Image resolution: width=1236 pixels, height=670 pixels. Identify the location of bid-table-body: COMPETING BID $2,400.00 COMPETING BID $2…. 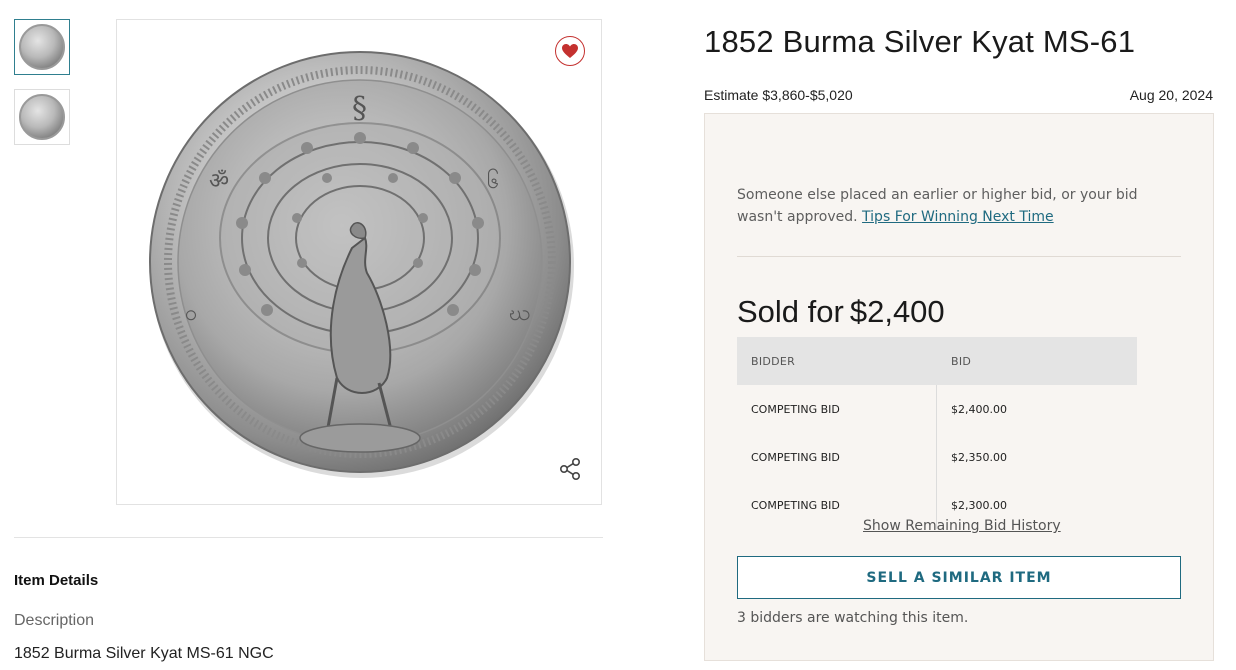
(937, 457).